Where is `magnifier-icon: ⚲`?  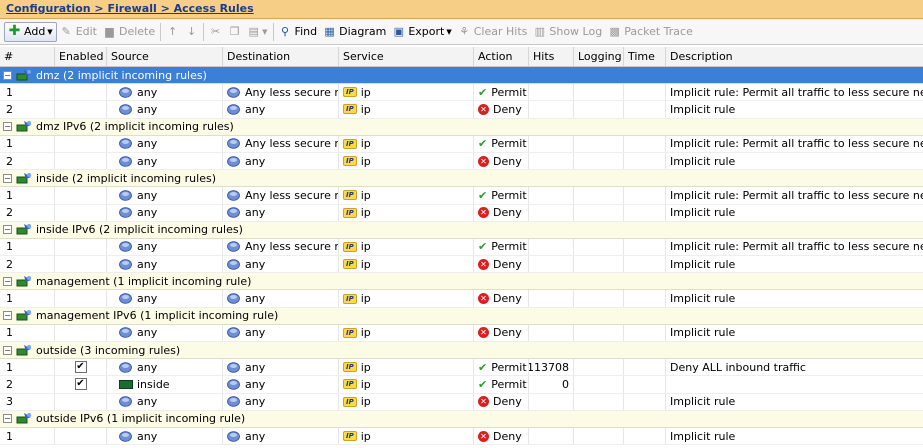 magnifier-icon: ⚲ is located at coordinates (285, 31).